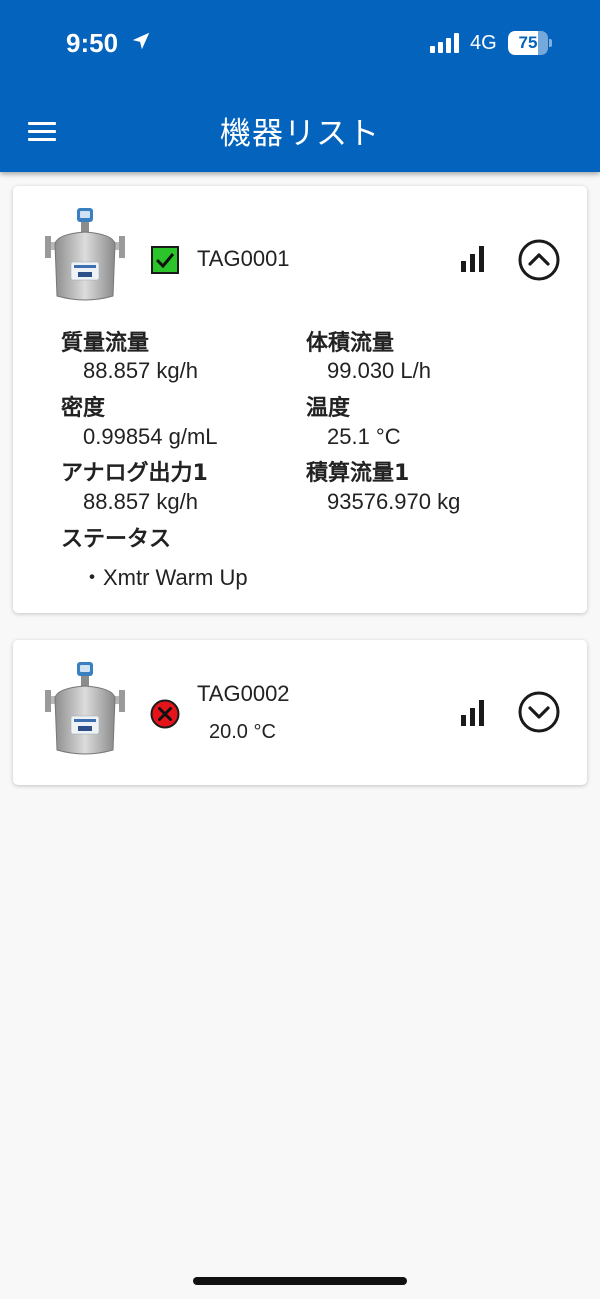 This screenshot has width=600, height=1299. Describe the element at coordinates (242, 732) in the screenshot. I see `device-summary-value: 20.0 °C` at that location.